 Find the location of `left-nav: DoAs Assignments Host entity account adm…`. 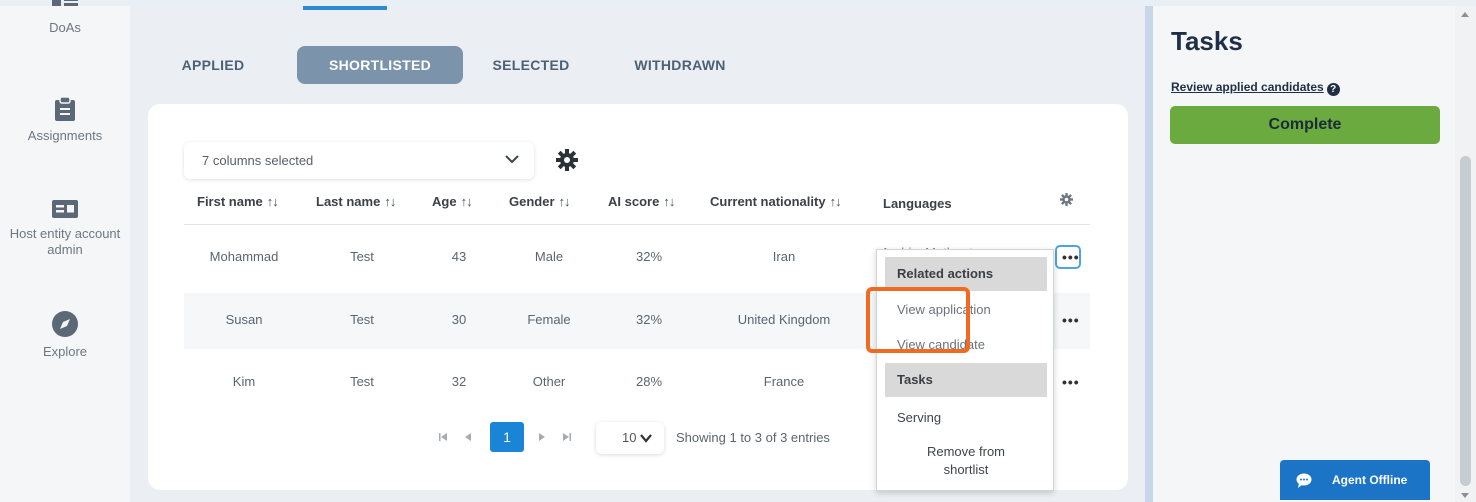

left-nav: DoAs Assignments Host entity account adm… is located at coordinates (65, 251).